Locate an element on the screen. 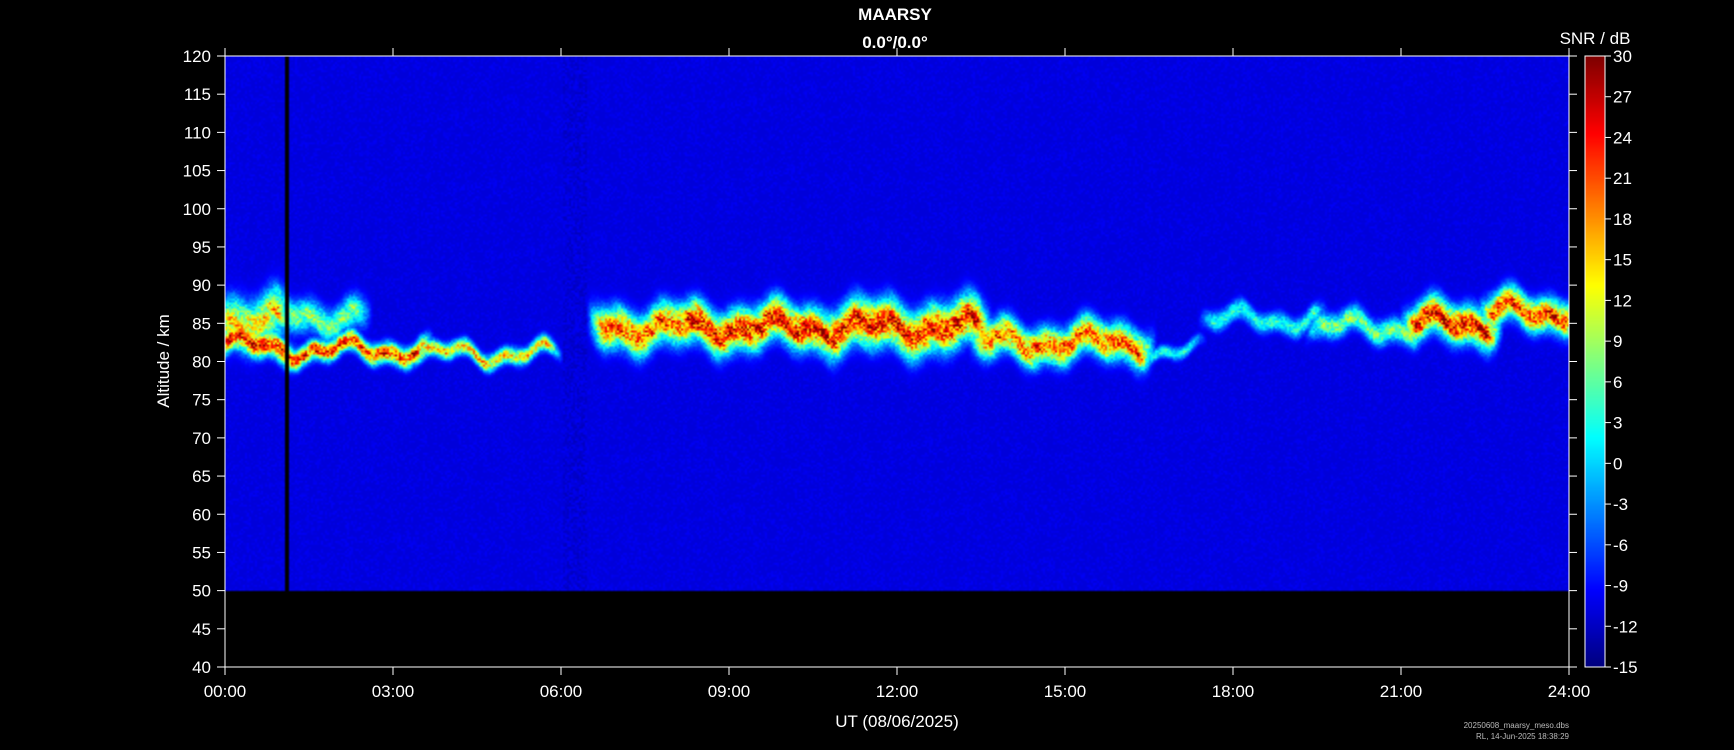 This screenshot has width=1734, height=750. colorbar-tick-label: 6 is located at coordinates (1617, 382).